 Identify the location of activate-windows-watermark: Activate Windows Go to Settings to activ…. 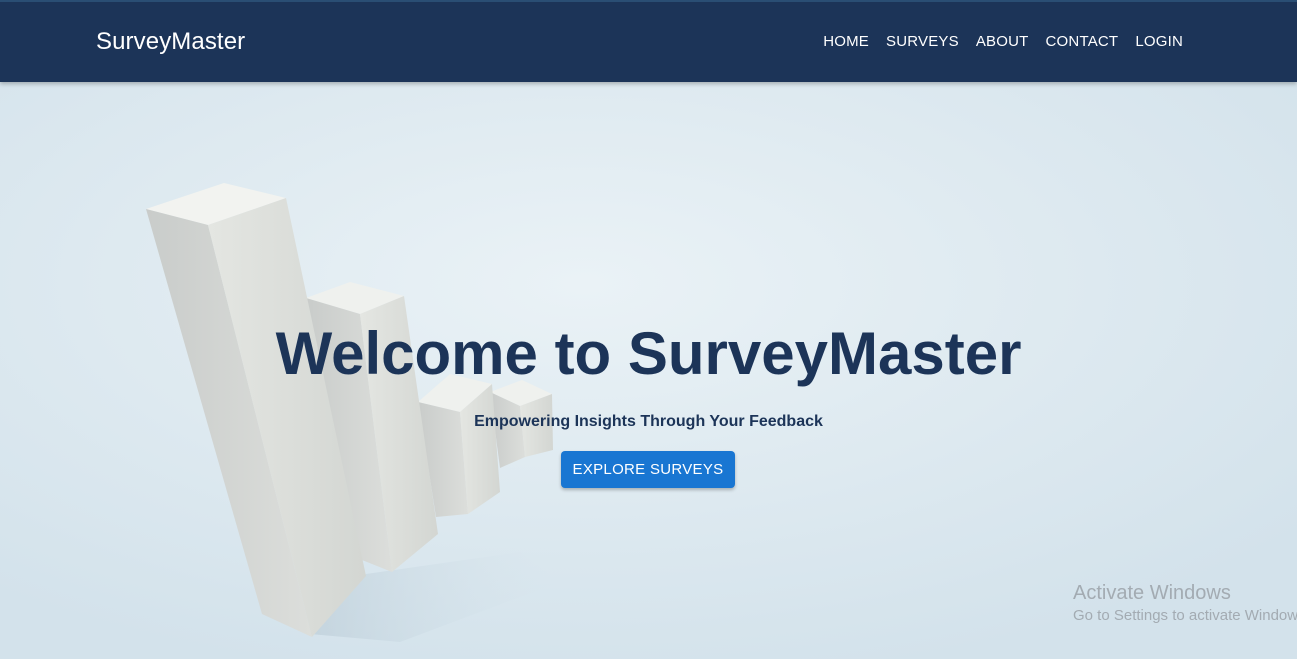
(1185, 604).